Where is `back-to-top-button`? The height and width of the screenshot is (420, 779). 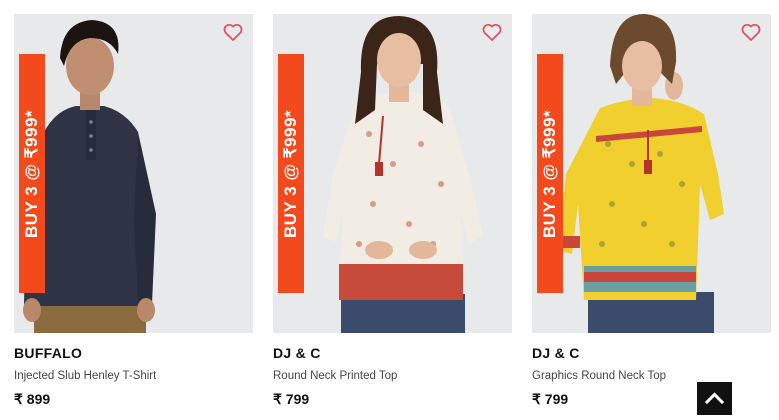
back-to-top-button is located at coordinates (714, 398).